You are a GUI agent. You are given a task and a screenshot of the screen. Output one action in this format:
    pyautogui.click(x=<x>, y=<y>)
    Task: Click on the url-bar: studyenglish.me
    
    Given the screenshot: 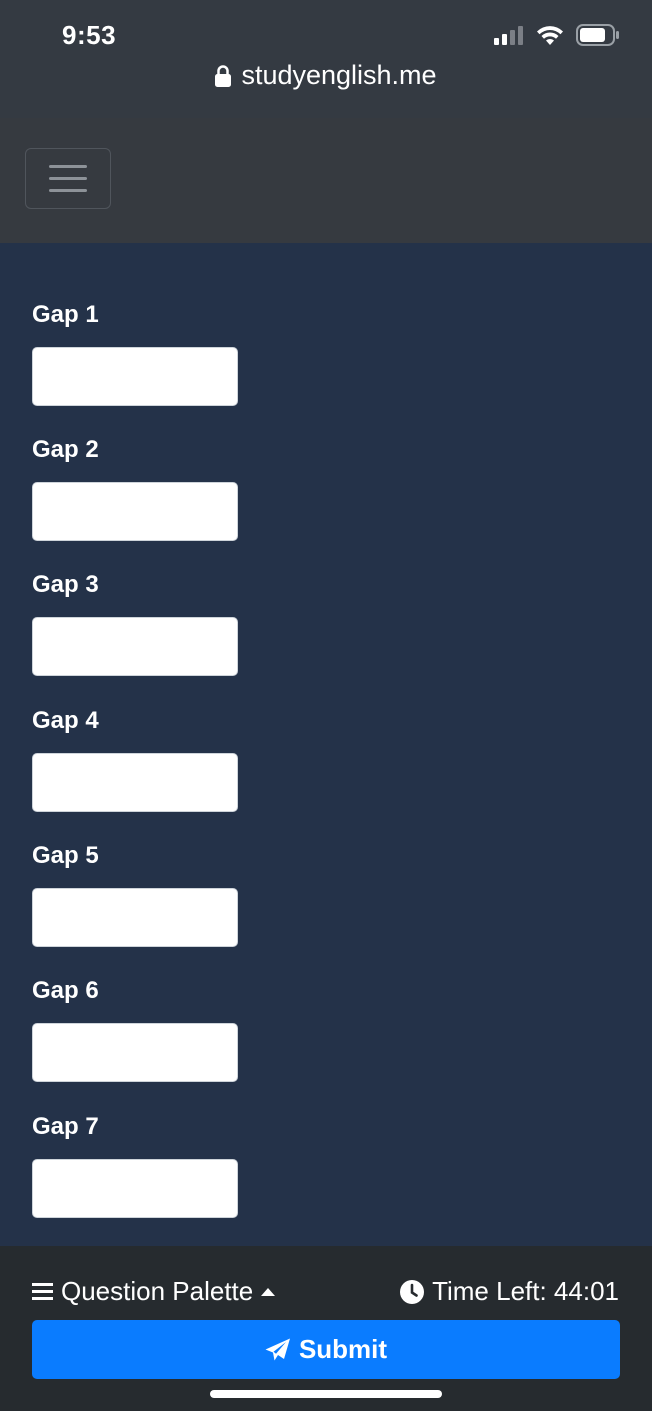 What is the action you would take?
    pyautogui.click(x=326, y=75)
    